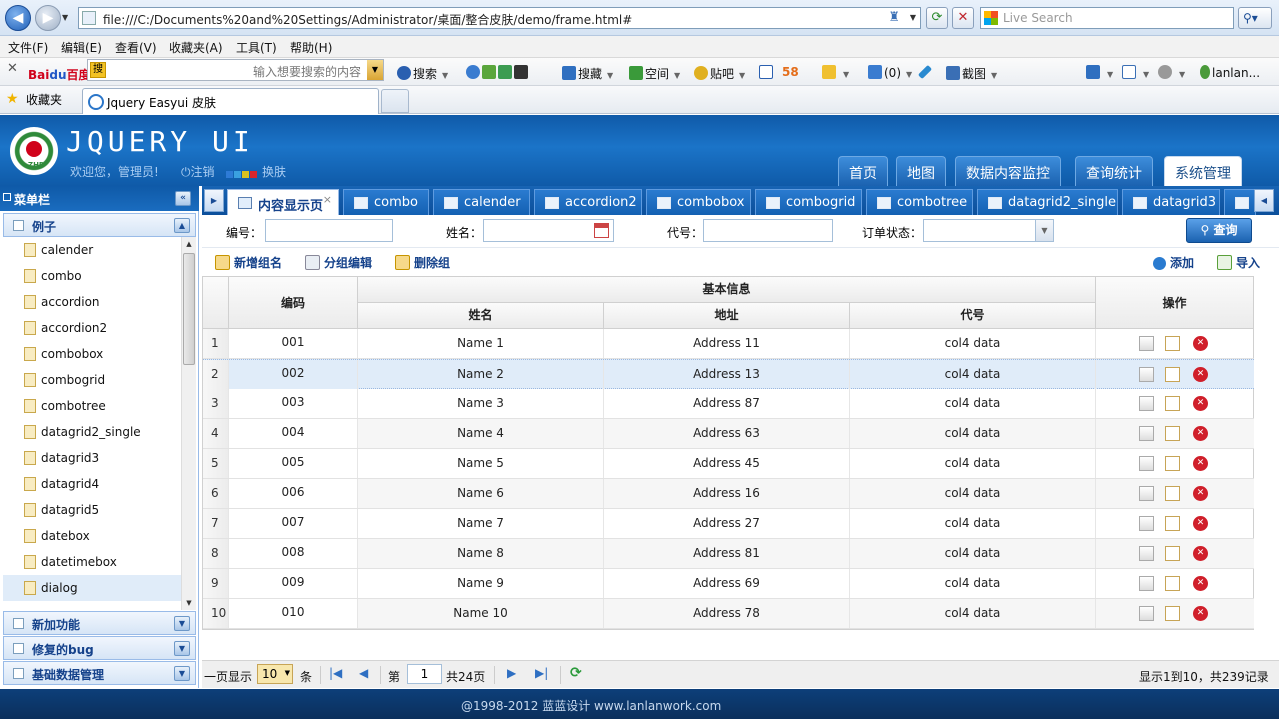  Describe the element at coordinates (283, 202) in the screenshot. I see `tab-content-page: 内容显示页 ×` at that location.